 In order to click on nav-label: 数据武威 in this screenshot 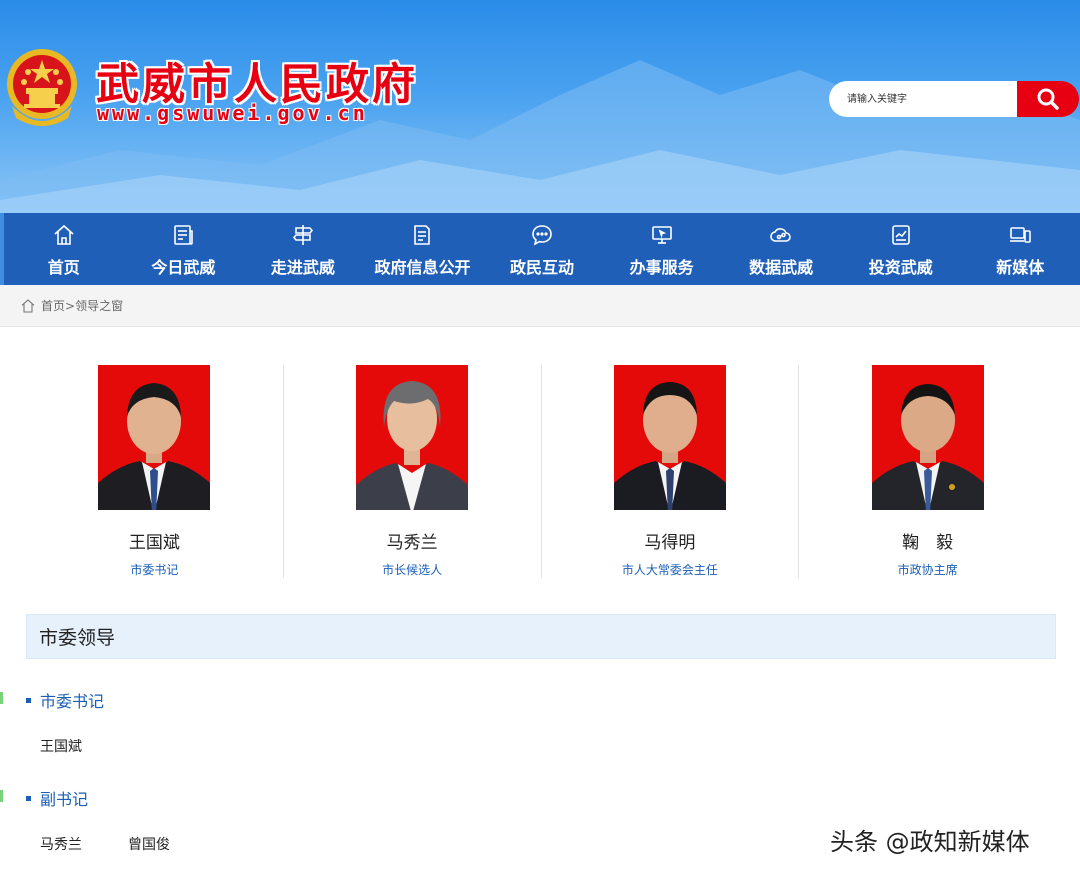, I will do `click(781, 267)`.